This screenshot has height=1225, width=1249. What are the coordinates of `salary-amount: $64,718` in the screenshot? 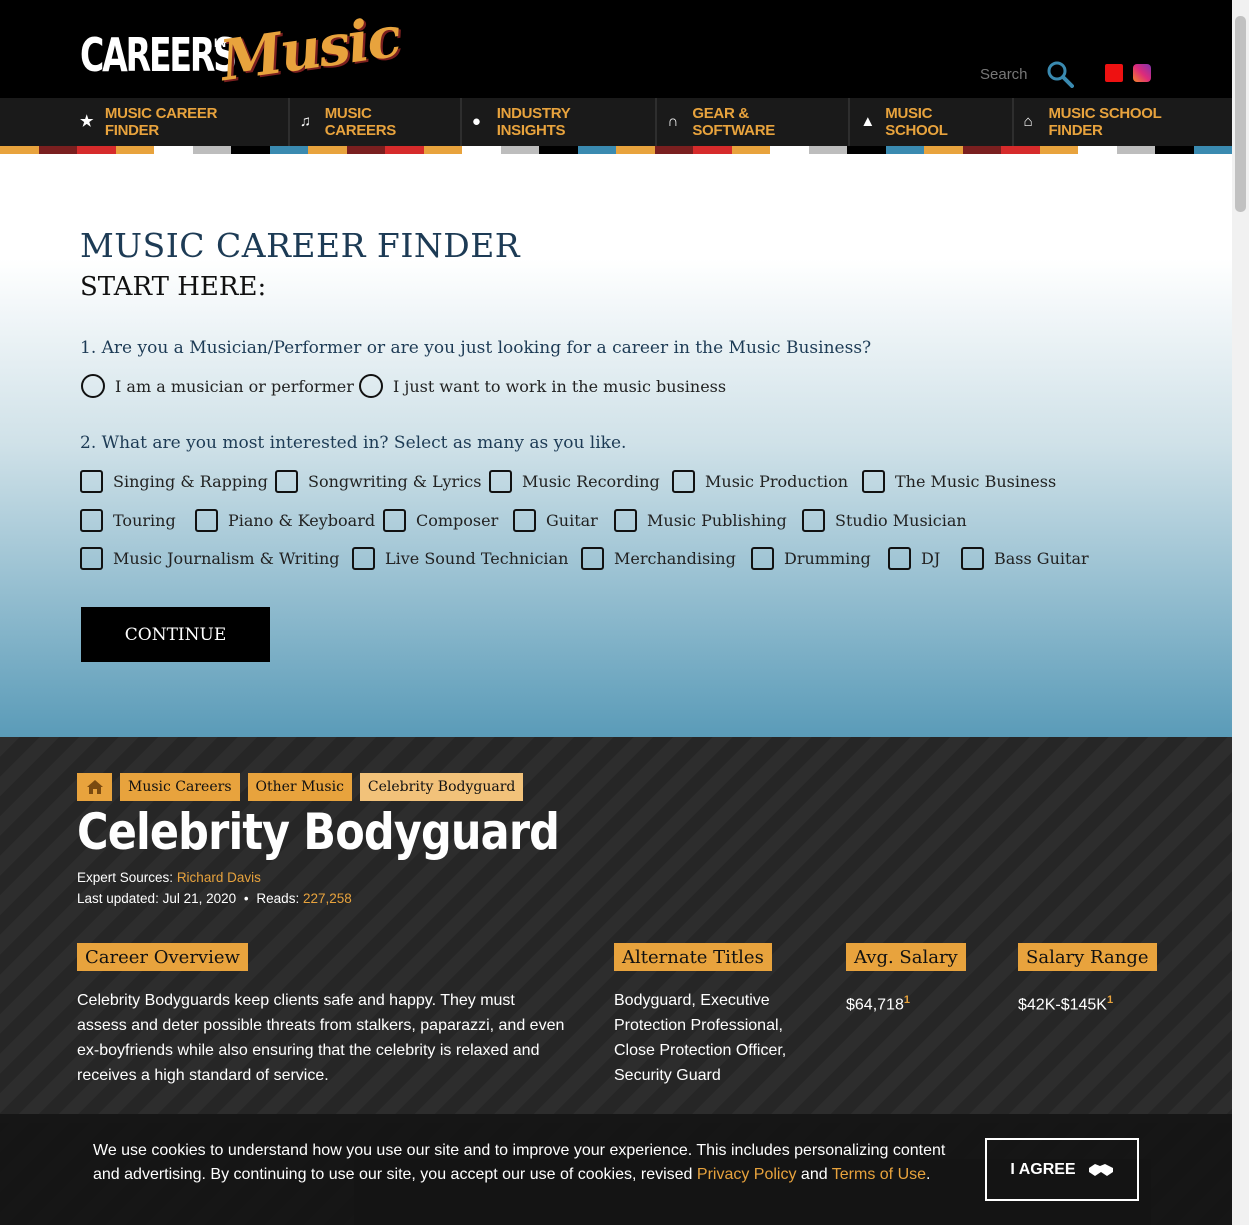 It's located at (875, 1005).